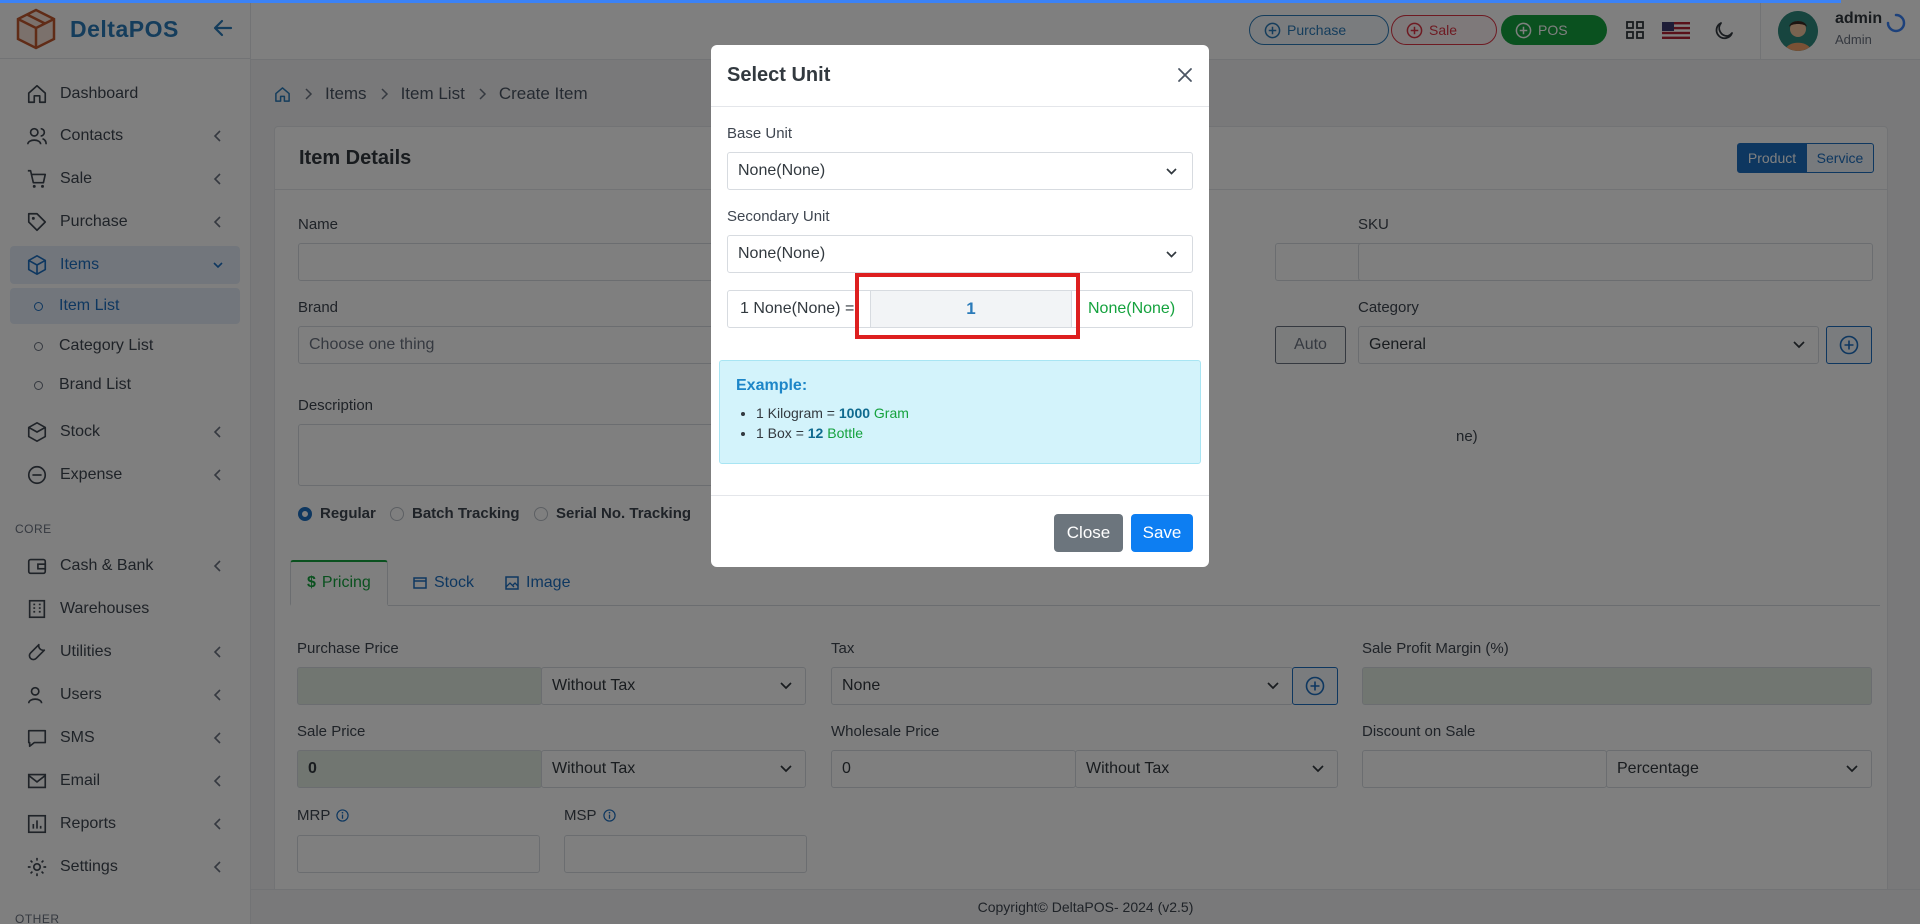 This screenshot has width=1920, height=924. Describe the element at coordinates (1132, 308) in the screenshot. I see `conversion-secondary-text: None(None)` at that location.